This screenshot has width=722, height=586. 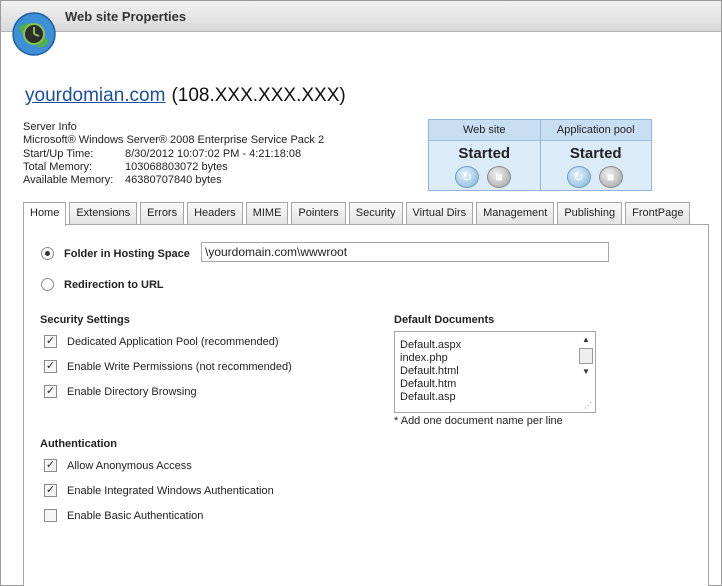 What do you see at coordinates (47, 284) in the screenshot?
I see `redirect-radio` at bounding box center [47, 284].